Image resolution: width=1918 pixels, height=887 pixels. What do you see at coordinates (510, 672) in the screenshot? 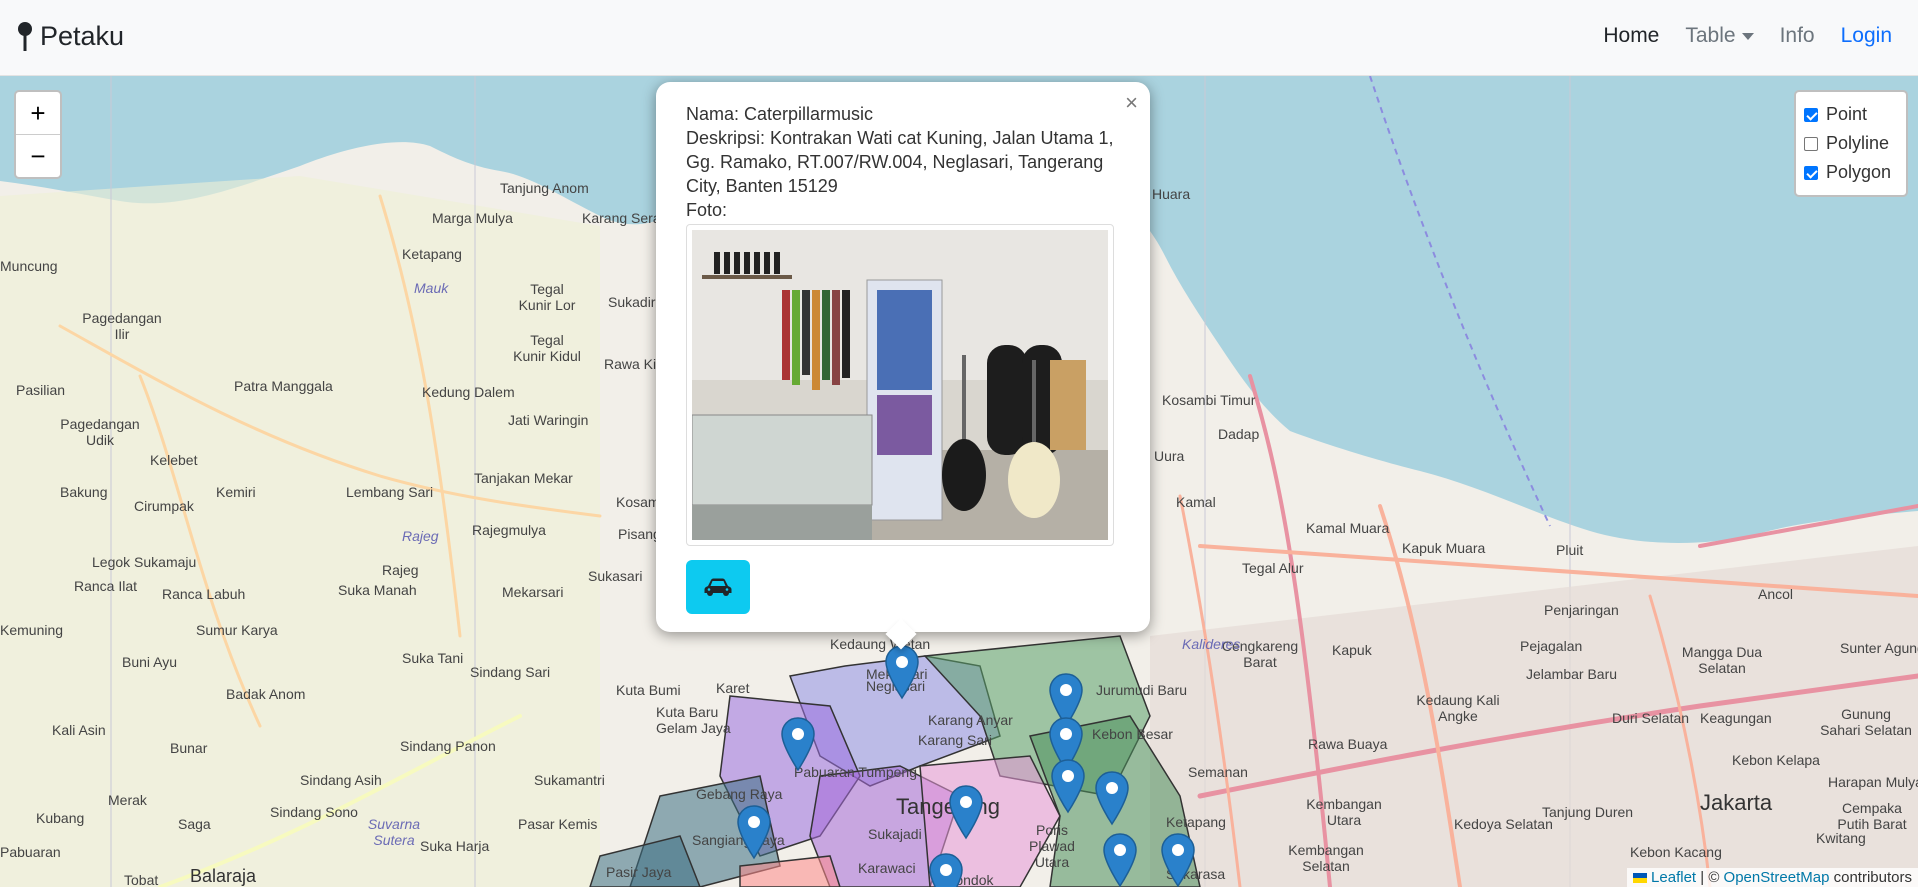
I see `place-label: Sindang Sari` at bounding box center [510, 672].